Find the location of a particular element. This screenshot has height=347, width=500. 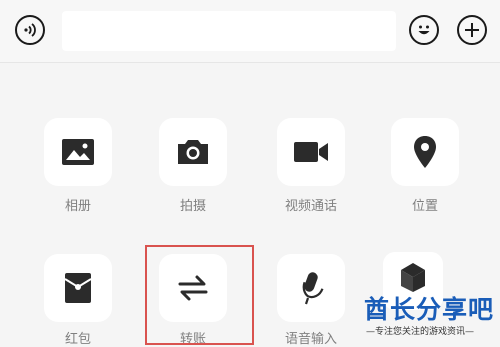

album-tile is located at coordinates (78, 152).